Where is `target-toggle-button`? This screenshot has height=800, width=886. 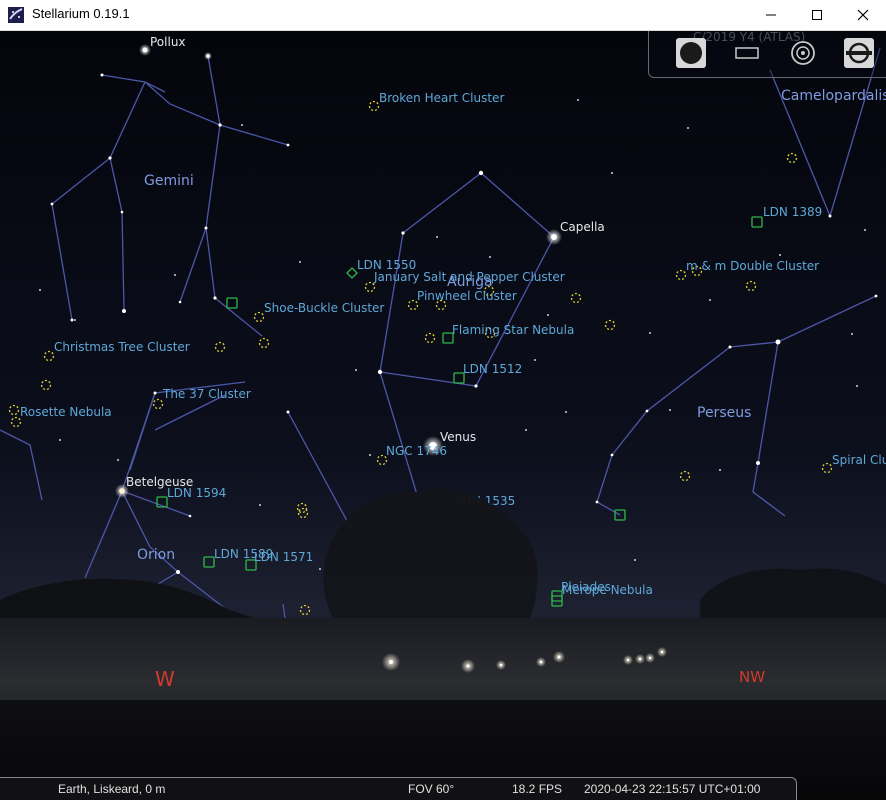 target-toggle-button is located at coordinates (803, 53).